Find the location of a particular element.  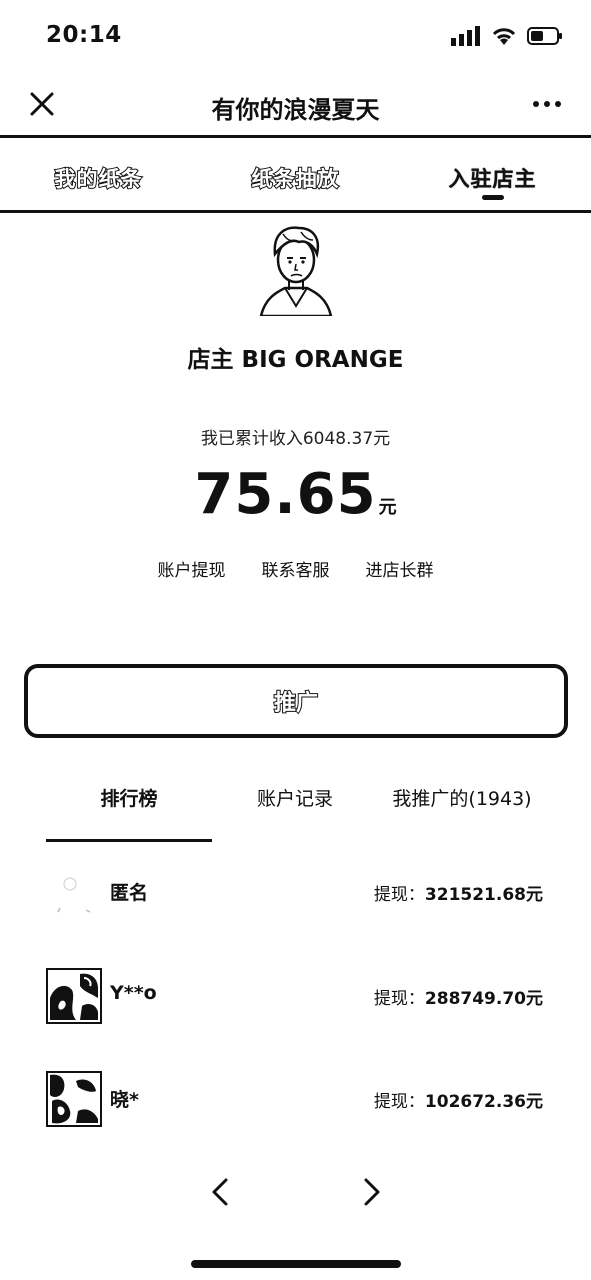

status-time: 20:14 is located at coordinates (84, 35).